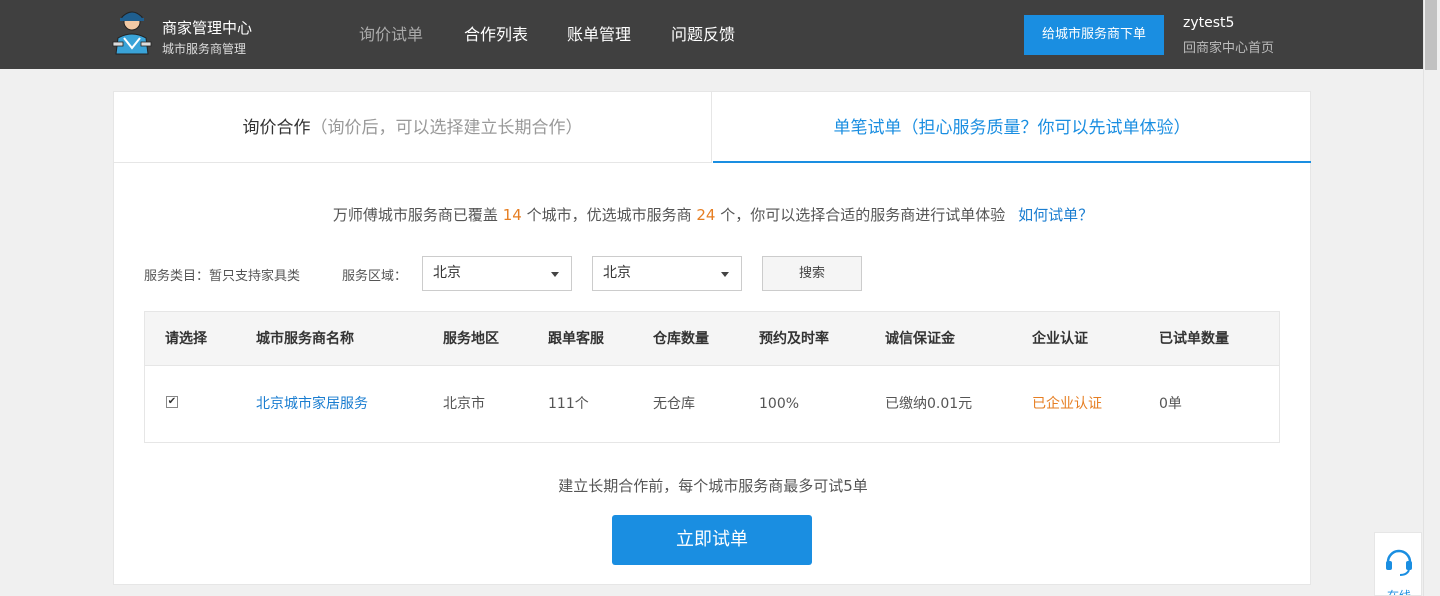 The width and height of the screenshot is (1440, 596). Describe the element at coordinates (929, 404) in the screenshot. I see `cell-deposit: 已缴纳0.01元` at that location.